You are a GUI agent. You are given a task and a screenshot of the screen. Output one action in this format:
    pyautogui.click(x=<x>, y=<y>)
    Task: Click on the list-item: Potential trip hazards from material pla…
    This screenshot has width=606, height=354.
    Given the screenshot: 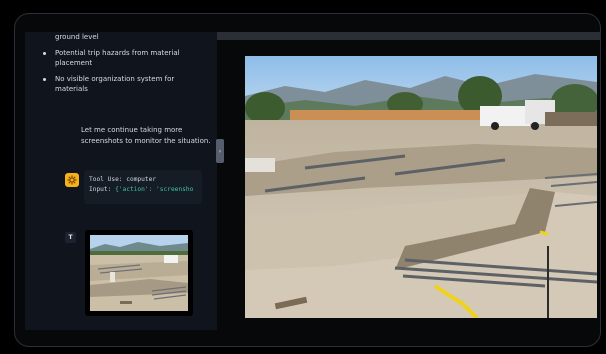 What is the action you would take?
    pyautogui.click(x=124, y=58)
    